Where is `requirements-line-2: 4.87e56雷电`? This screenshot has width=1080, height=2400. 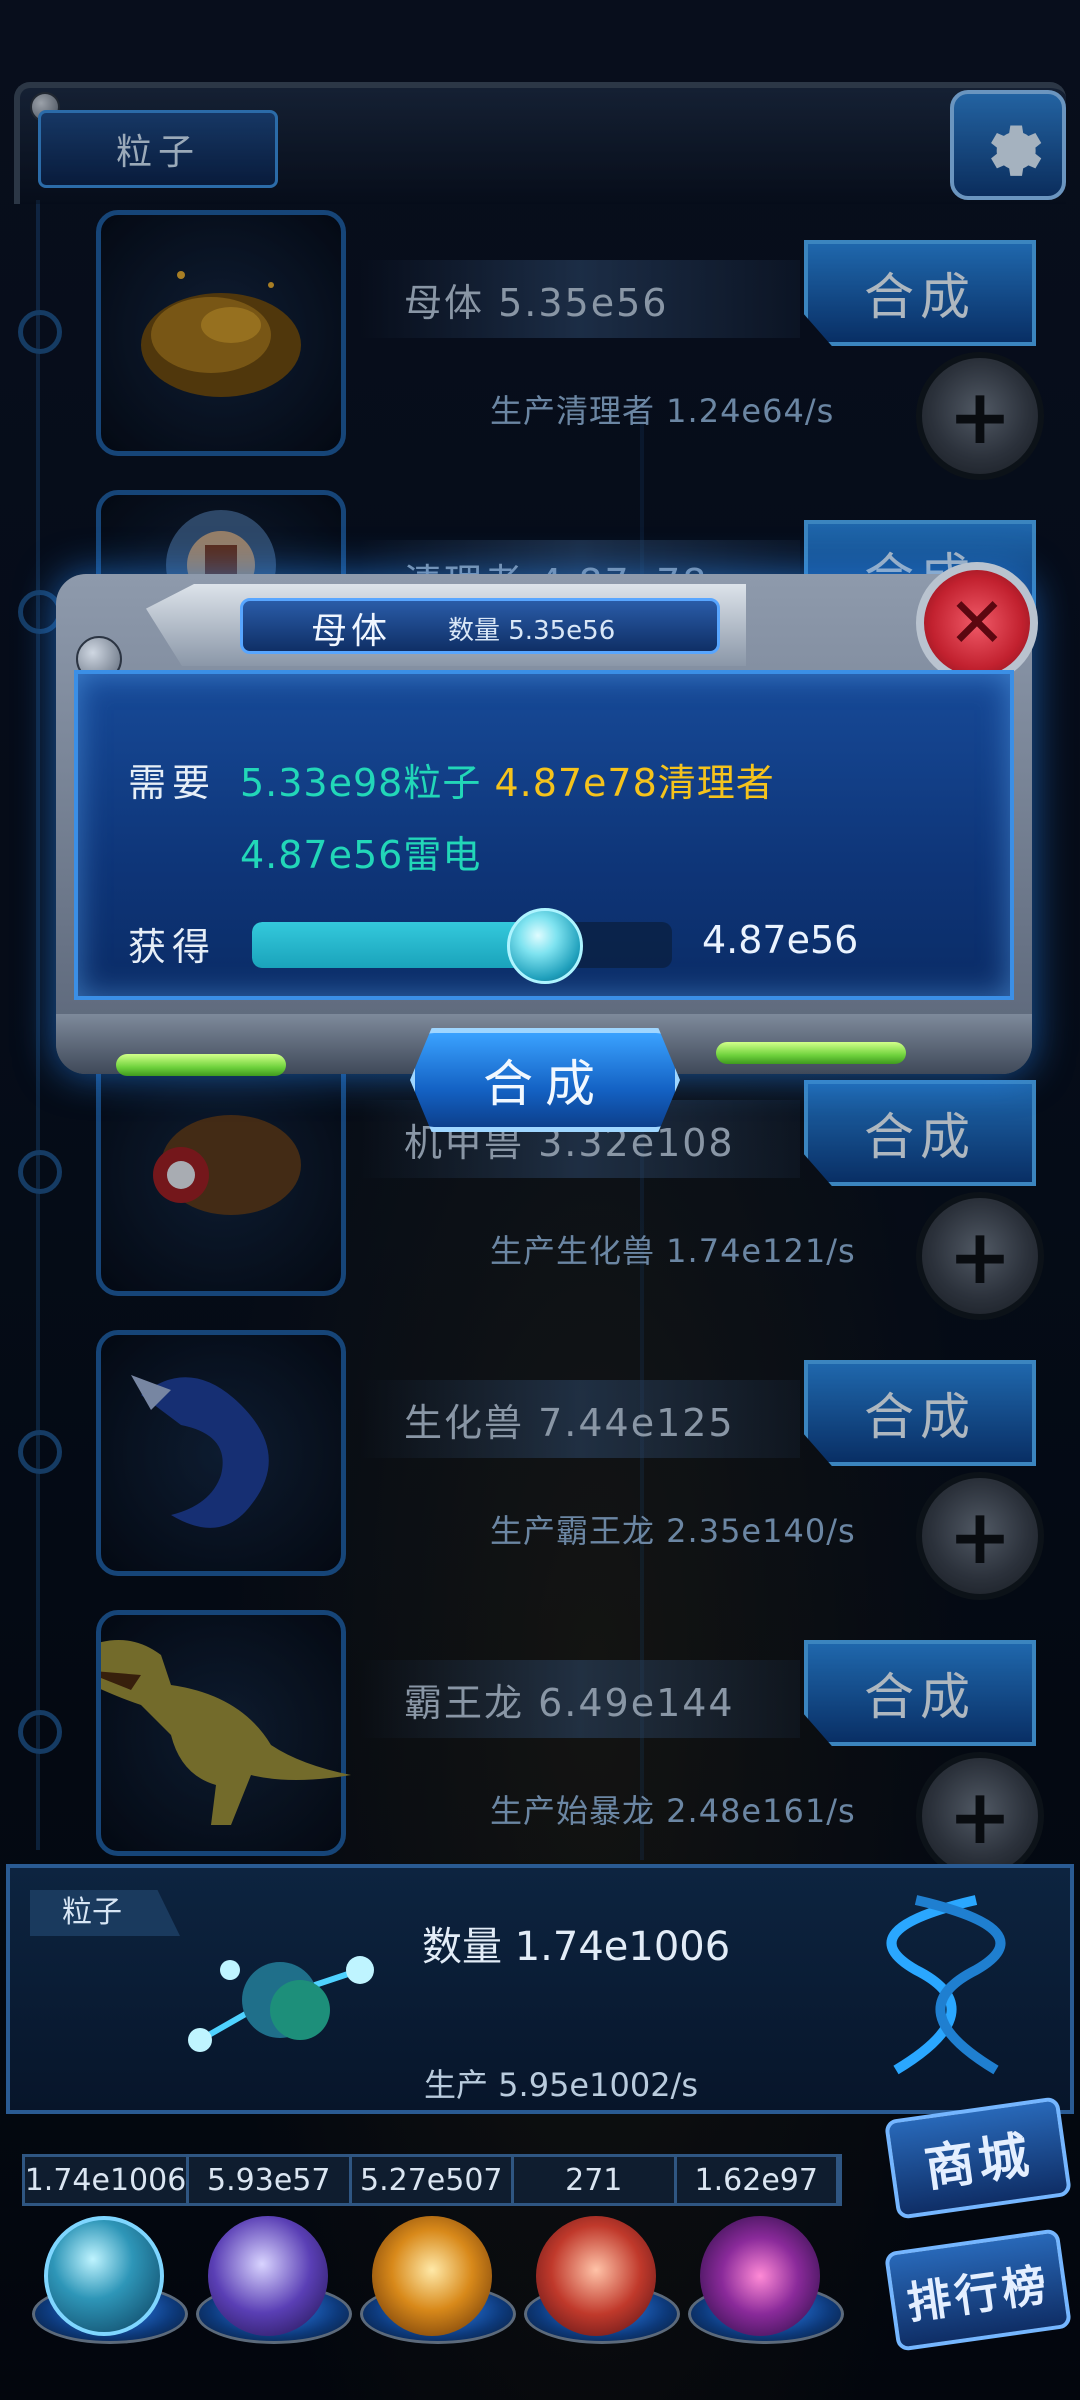 requirements-line-2: 4.87e56雷电 is located at coordinates (360, 851).